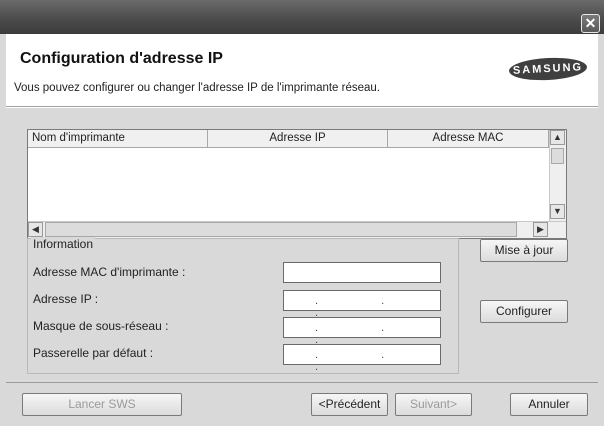 The image size is (604, 426). What do you see at coordinates (35, 229) in the screenshot?
I see `scroll-left-icon: ◀` at bounding box center [35, 229].